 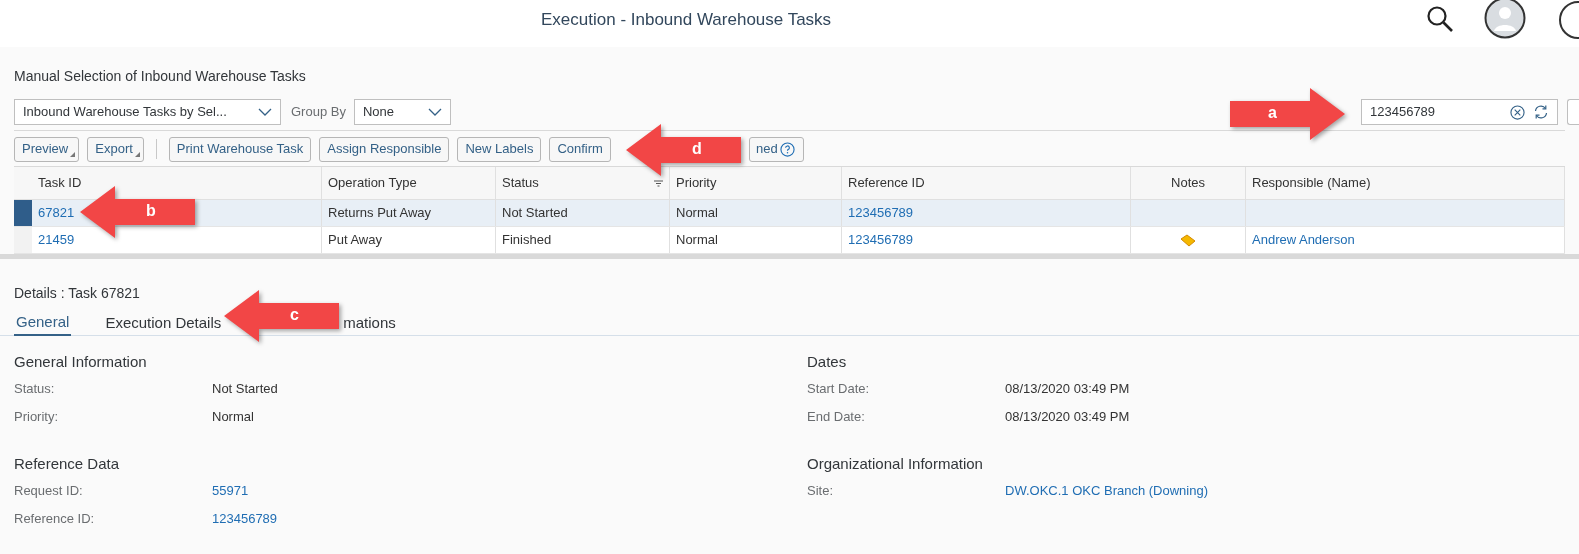 What do you see at coordinates (56, 213) in the screenshot?
I see `table-cell-link: 67821` at bounding box center [56, 213].